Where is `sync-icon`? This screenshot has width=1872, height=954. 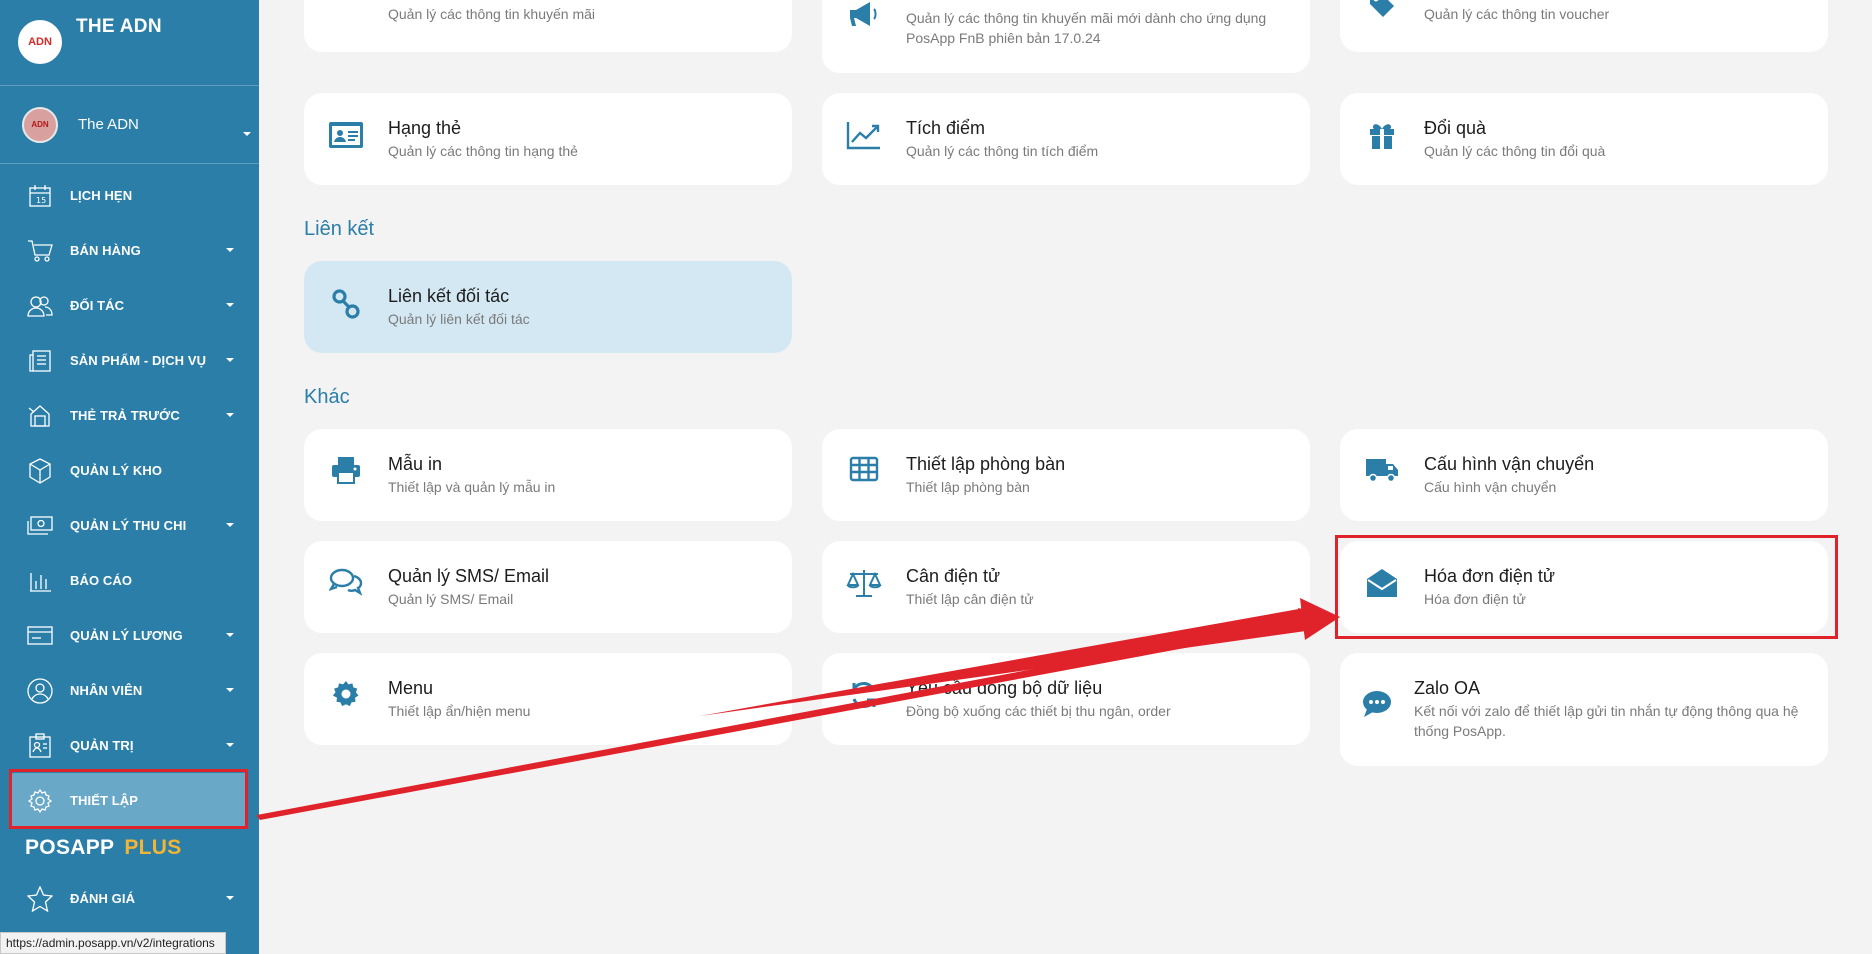 sync-icon is located at coordinates (864, 693).